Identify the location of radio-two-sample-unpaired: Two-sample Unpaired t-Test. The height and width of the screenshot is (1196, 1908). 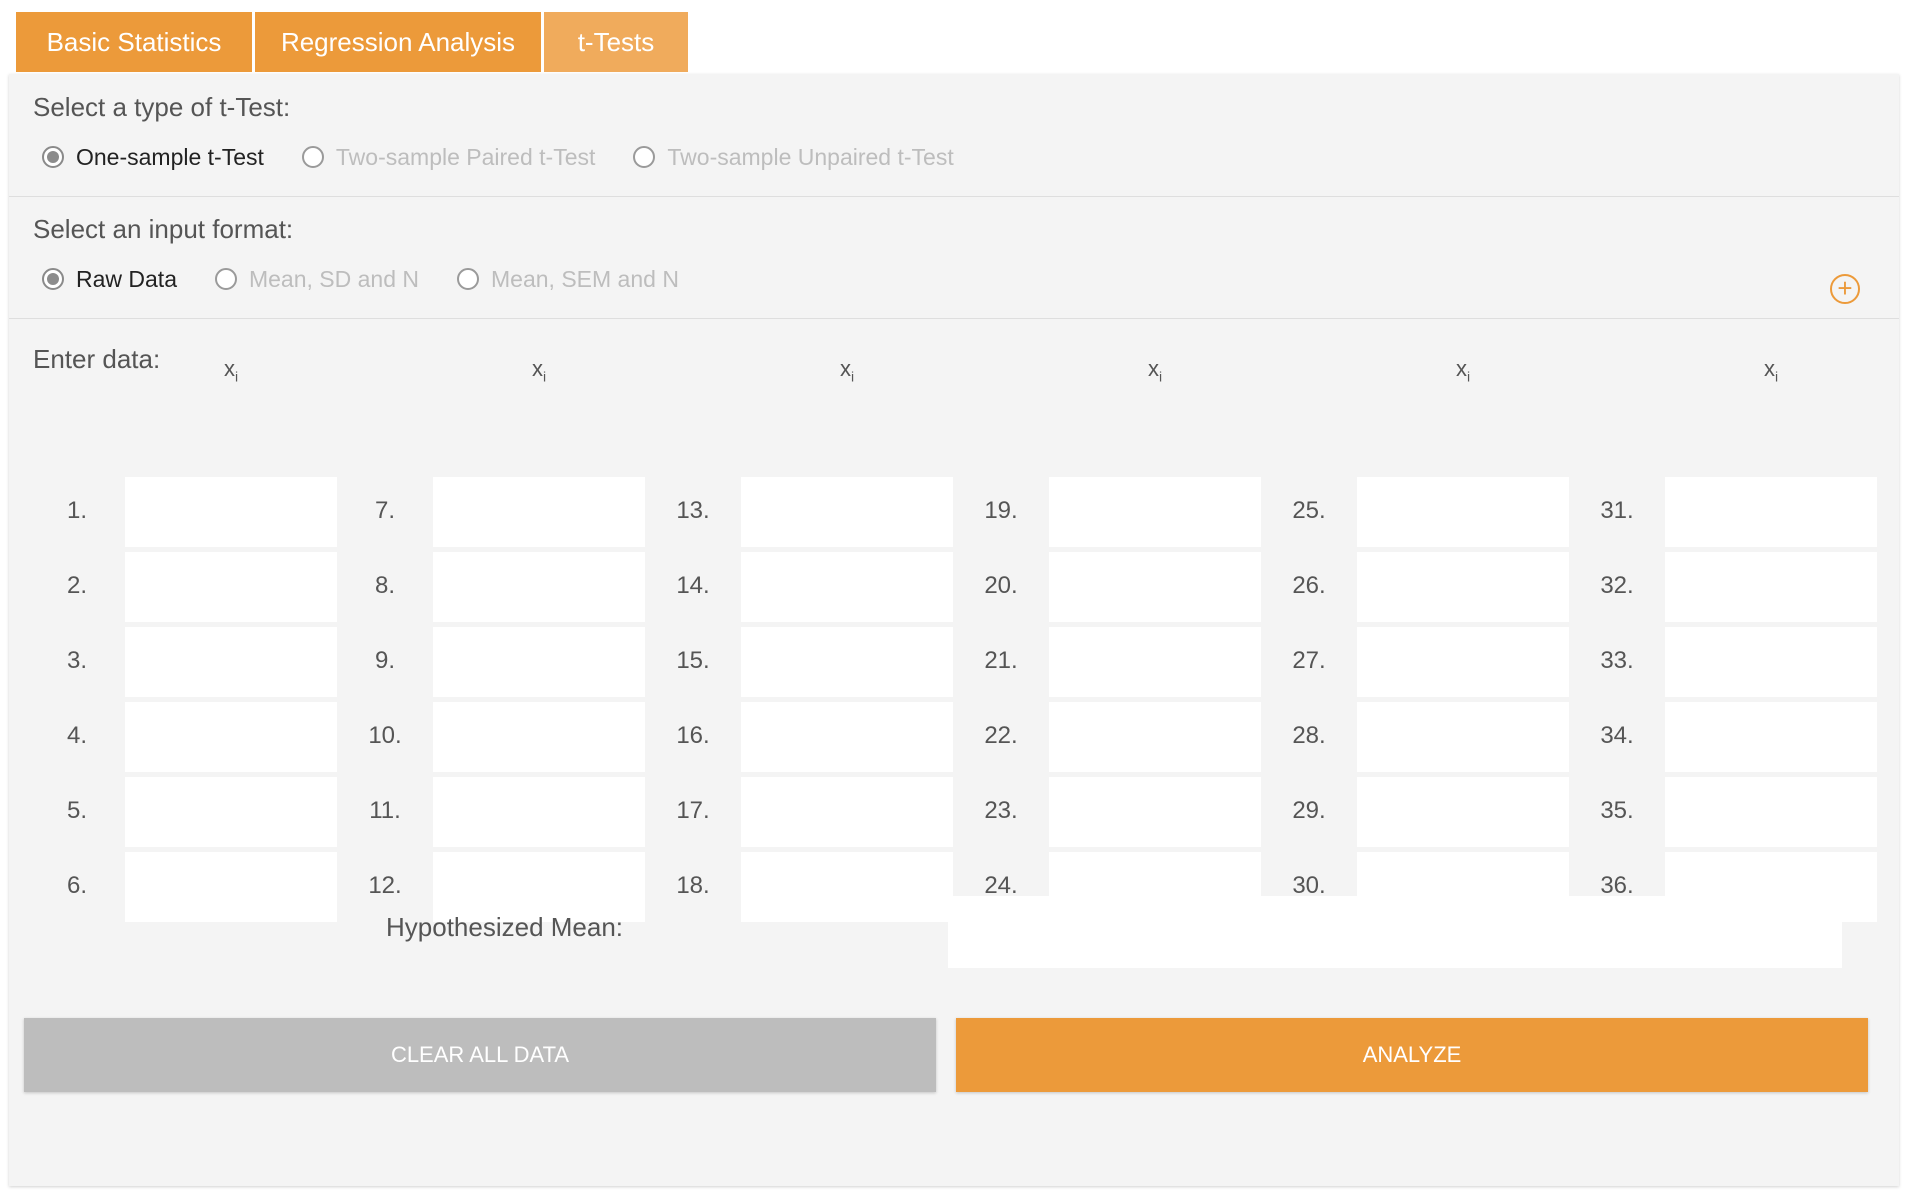
(793, 157).